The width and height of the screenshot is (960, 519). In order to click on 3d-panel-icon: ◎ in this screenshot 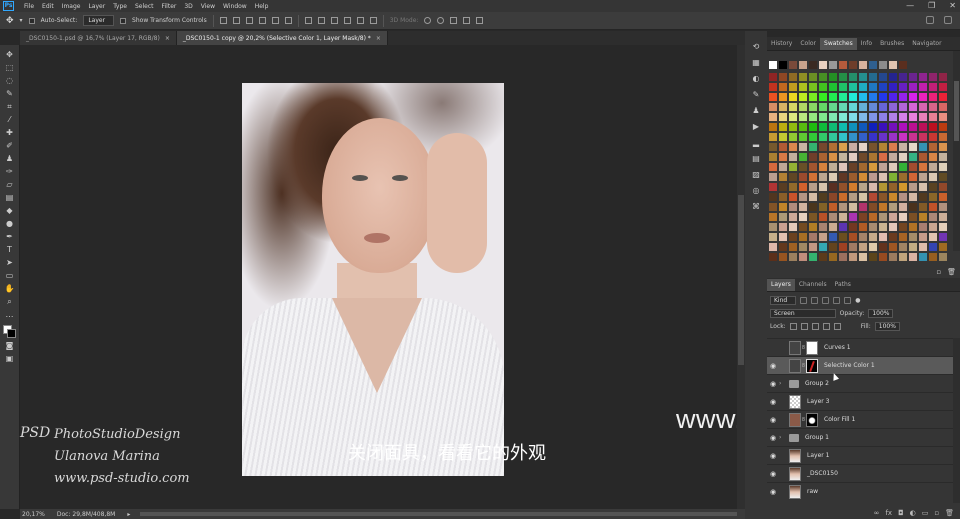, I will do `click(756, 190)`.